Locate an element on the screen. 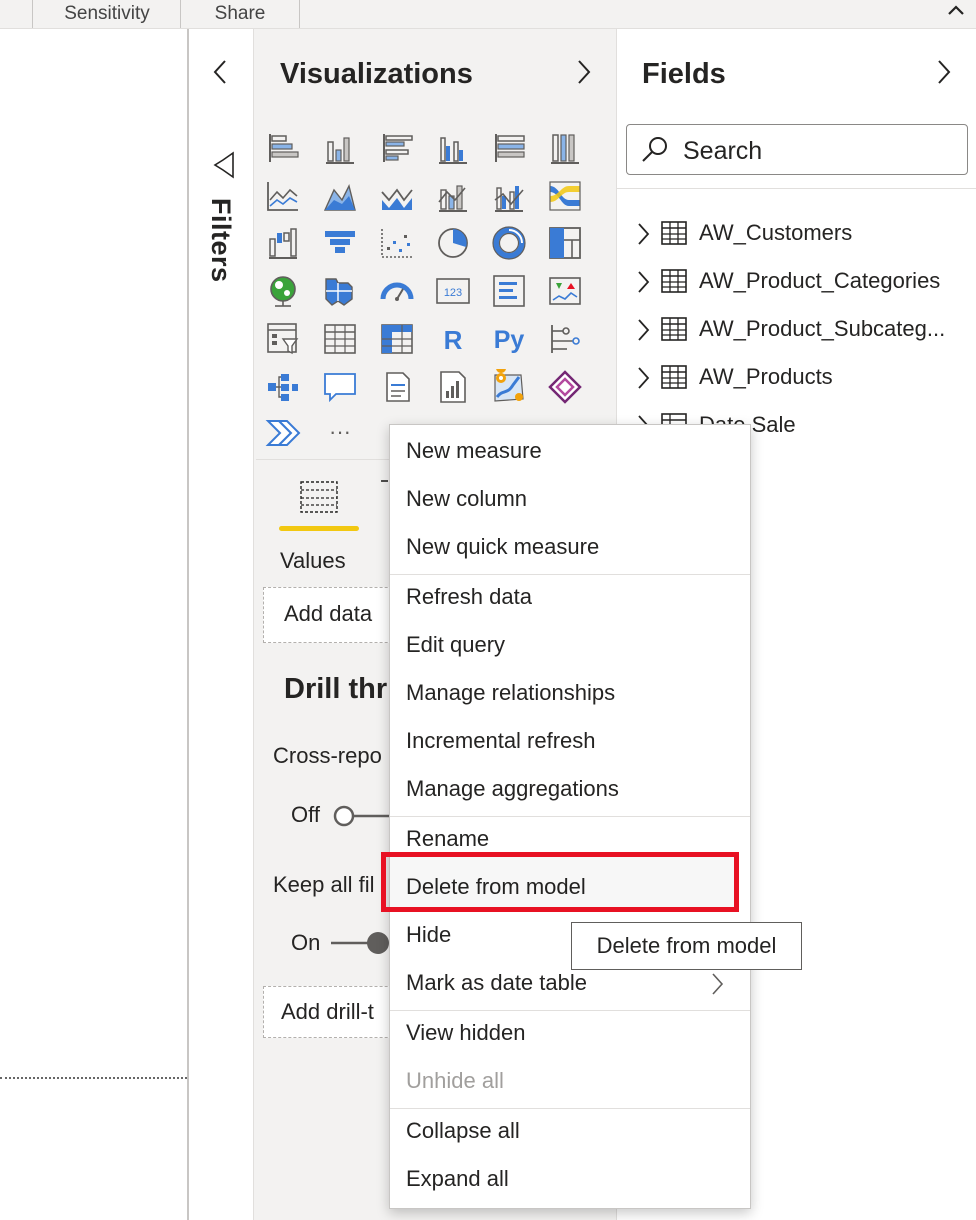 The height and width of the screenshot is (1220, 976). menu-item-view-hidden: View hidden is located at coordinates (465, 1033).